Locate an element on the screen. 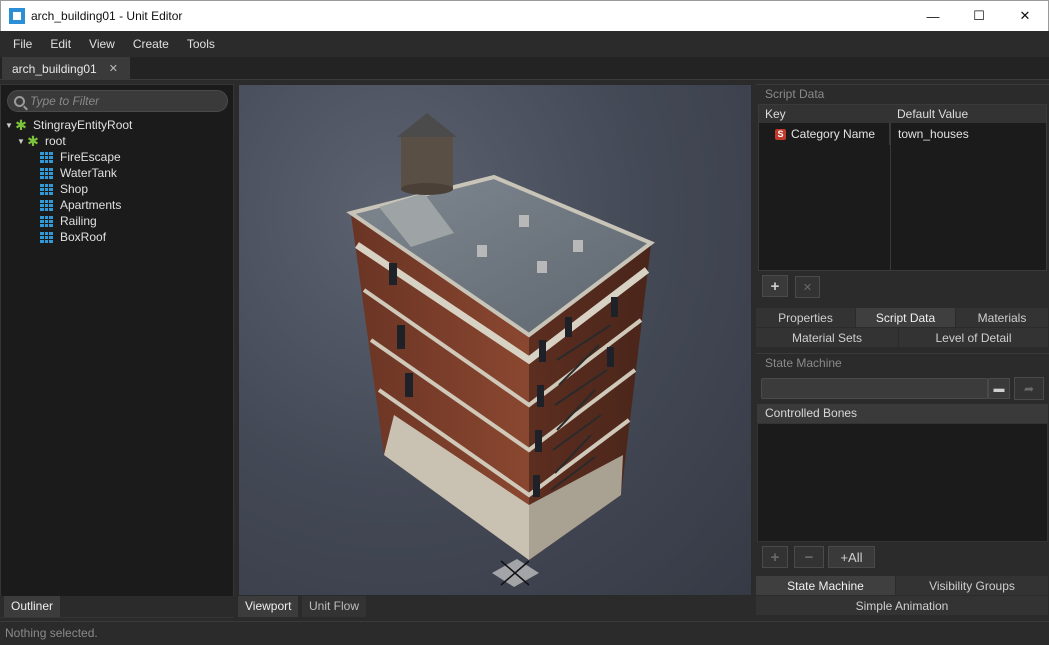  tree-node-watertank: WaterTank is located at coordinates (117, 173).